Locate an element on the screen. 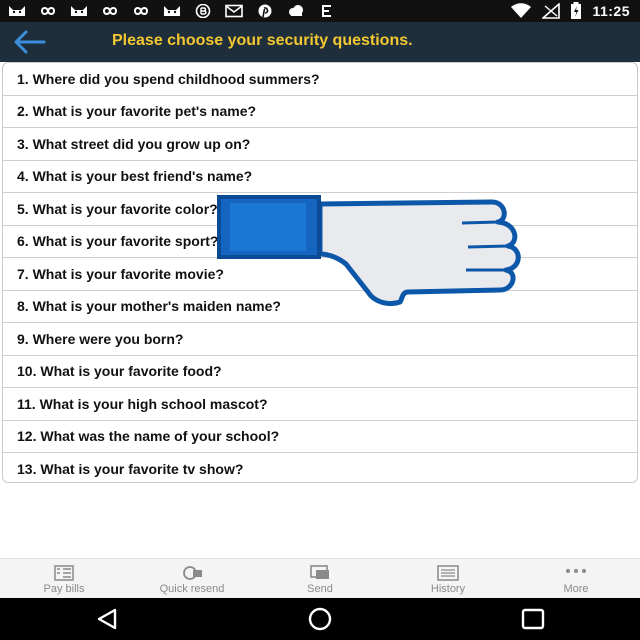 The width and height of the screenshot is (640, 640). nav-label: More is located at coordinates (576, 589).